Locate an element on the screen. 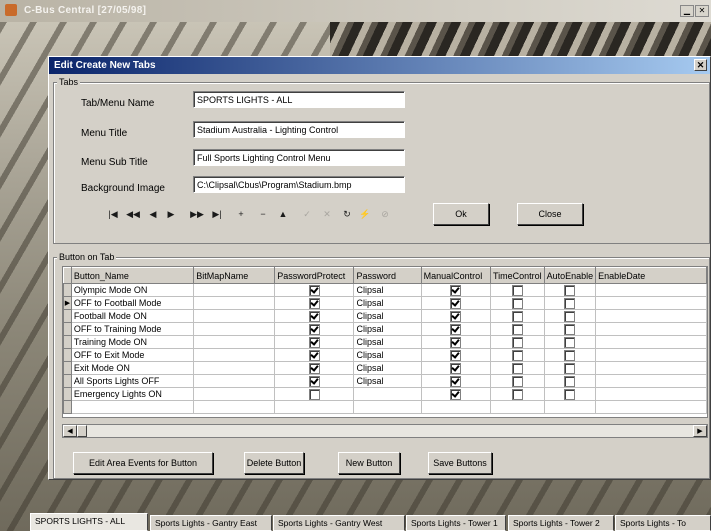  table-row: OFF to Training Mode Clipsal is located at coordinates (385, 329).